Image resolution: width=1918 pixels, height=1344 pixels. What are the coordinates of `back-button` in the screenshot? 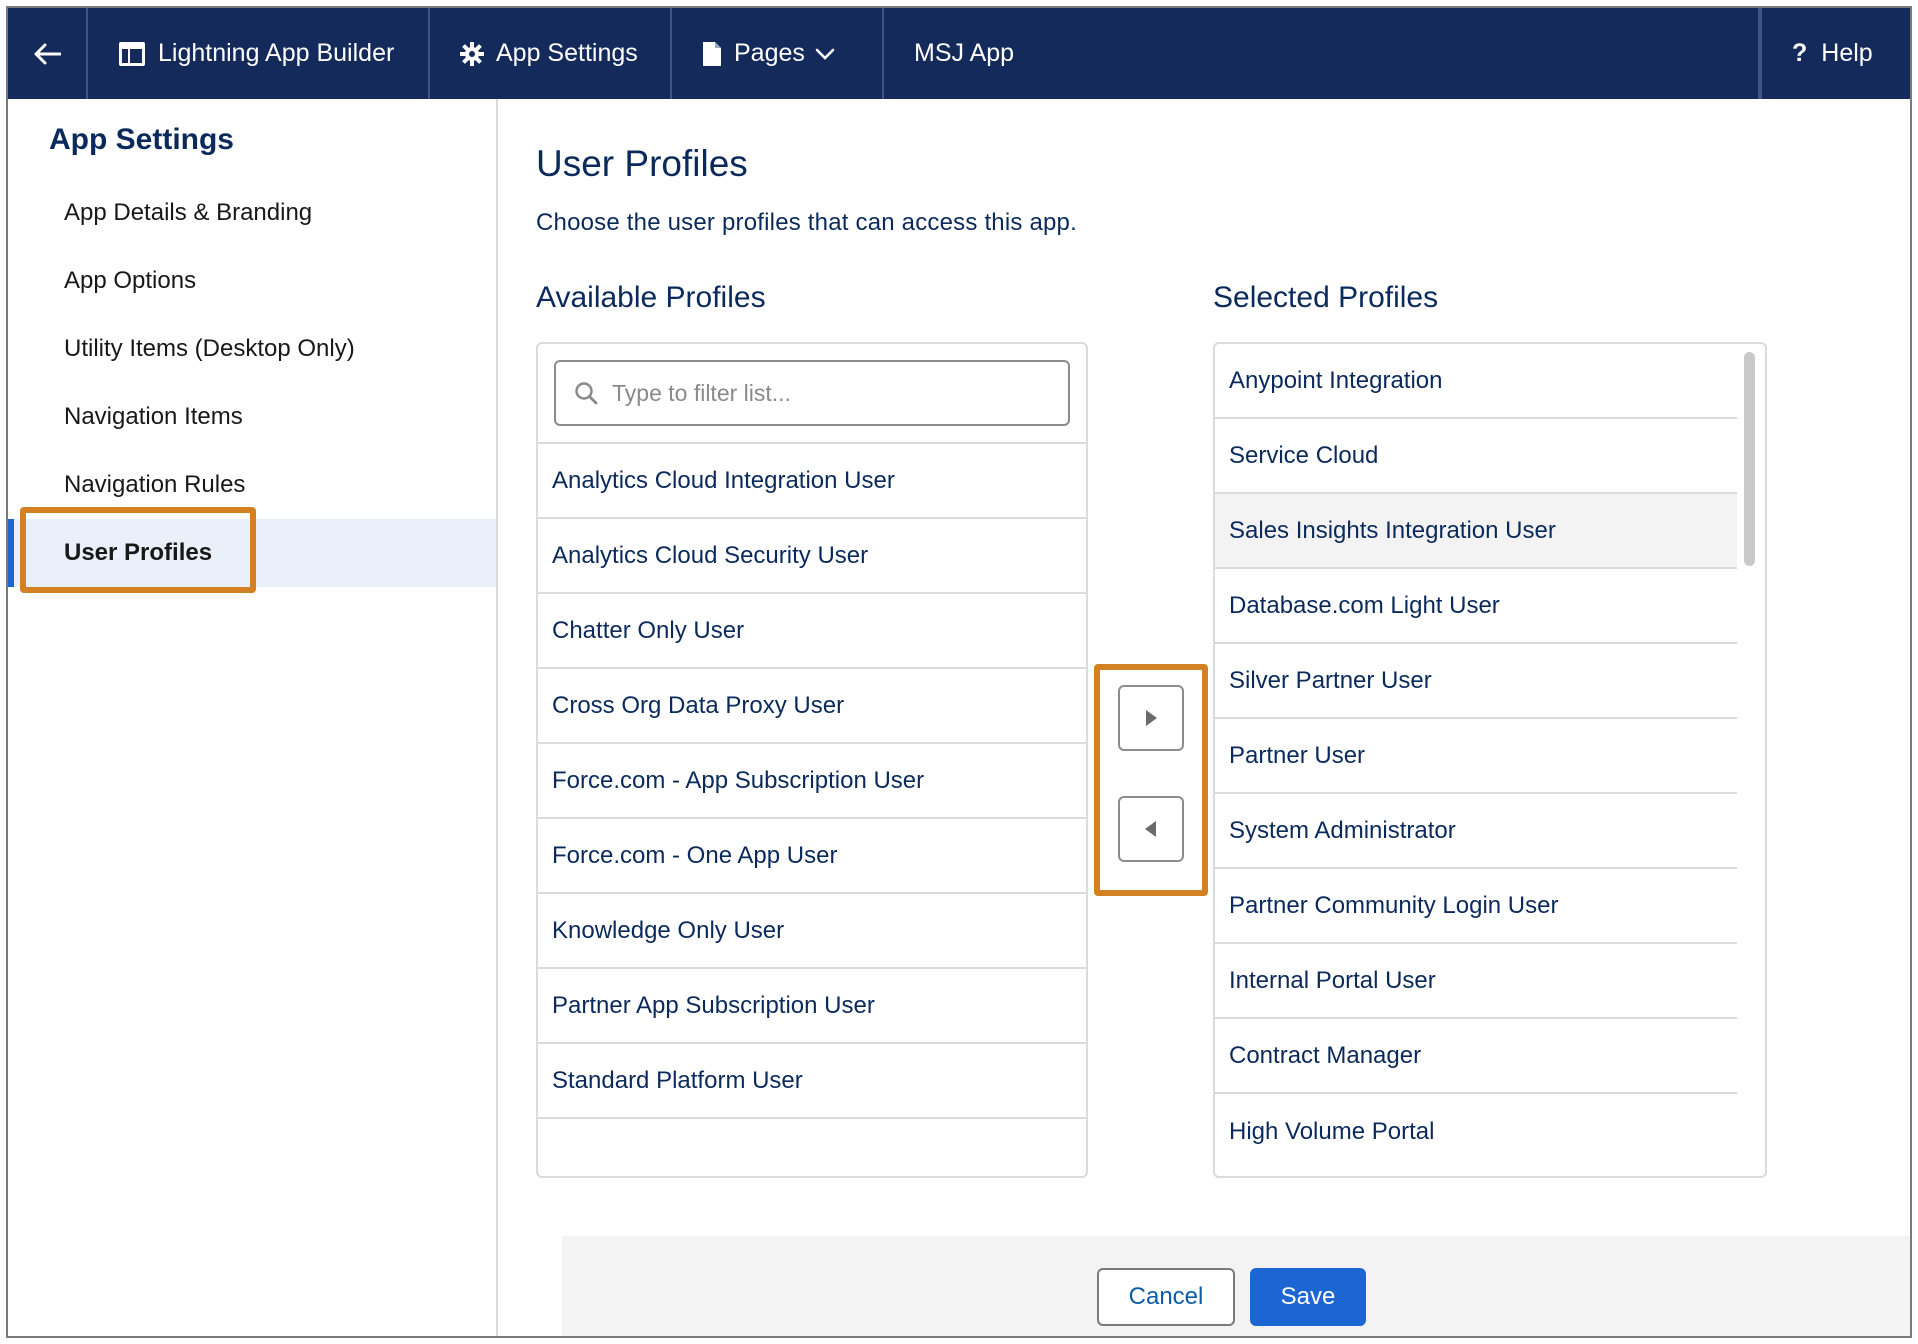 It's located at (48, 53).